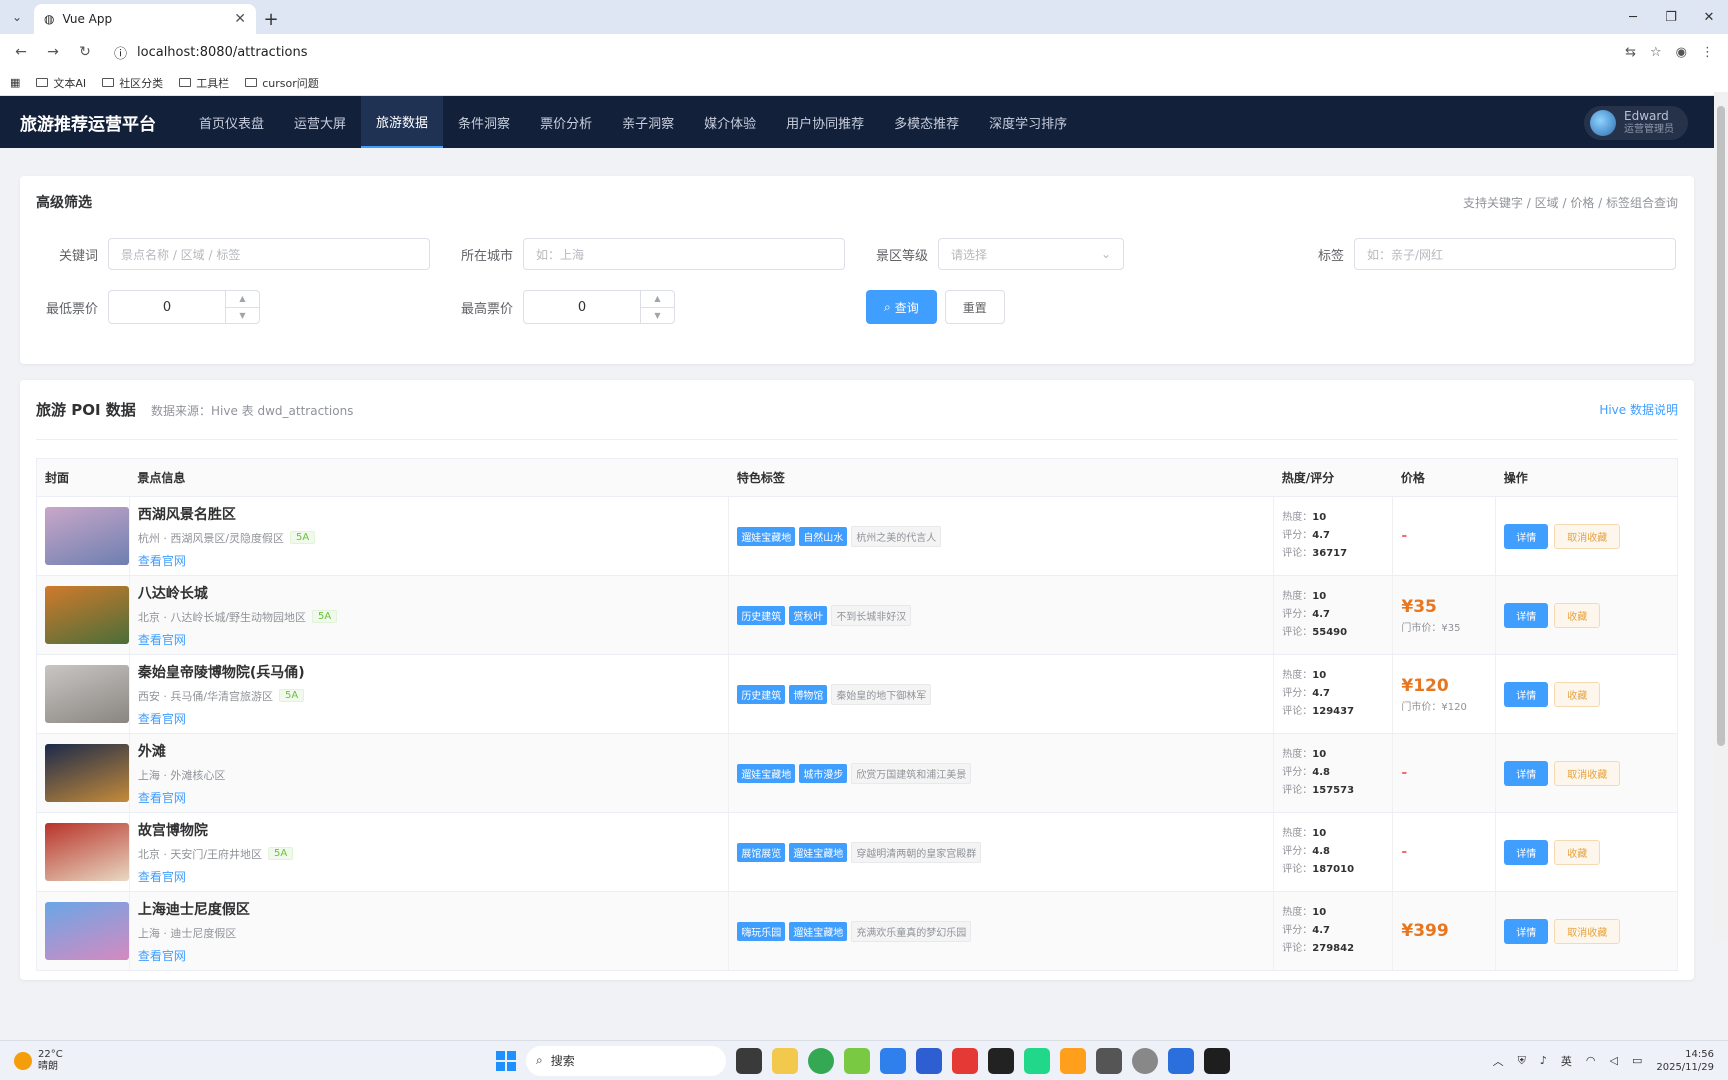 This screenshot has height=1080, width=1728. I want to click on site-info-icon: ⓘ, so click(120, 52).